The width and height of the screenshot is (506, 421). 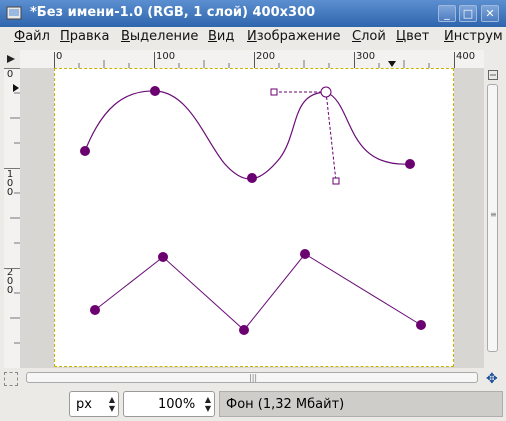 I want to click on minimize-button: _, so click(x=447, y=13).